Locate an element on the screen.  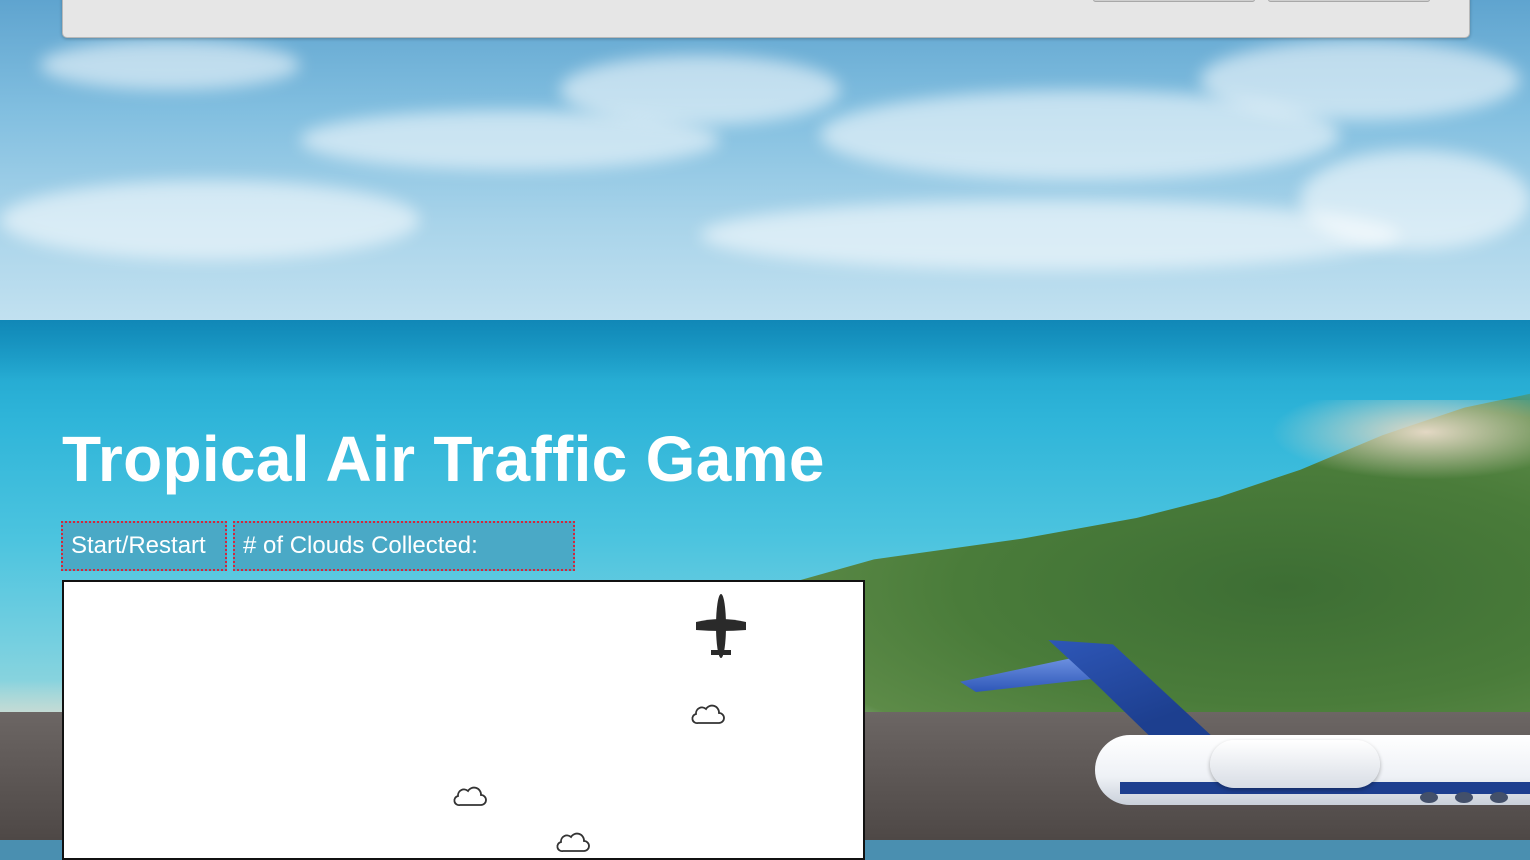
start-restart-button: Start/Restart is located at coordinates (144, 546).